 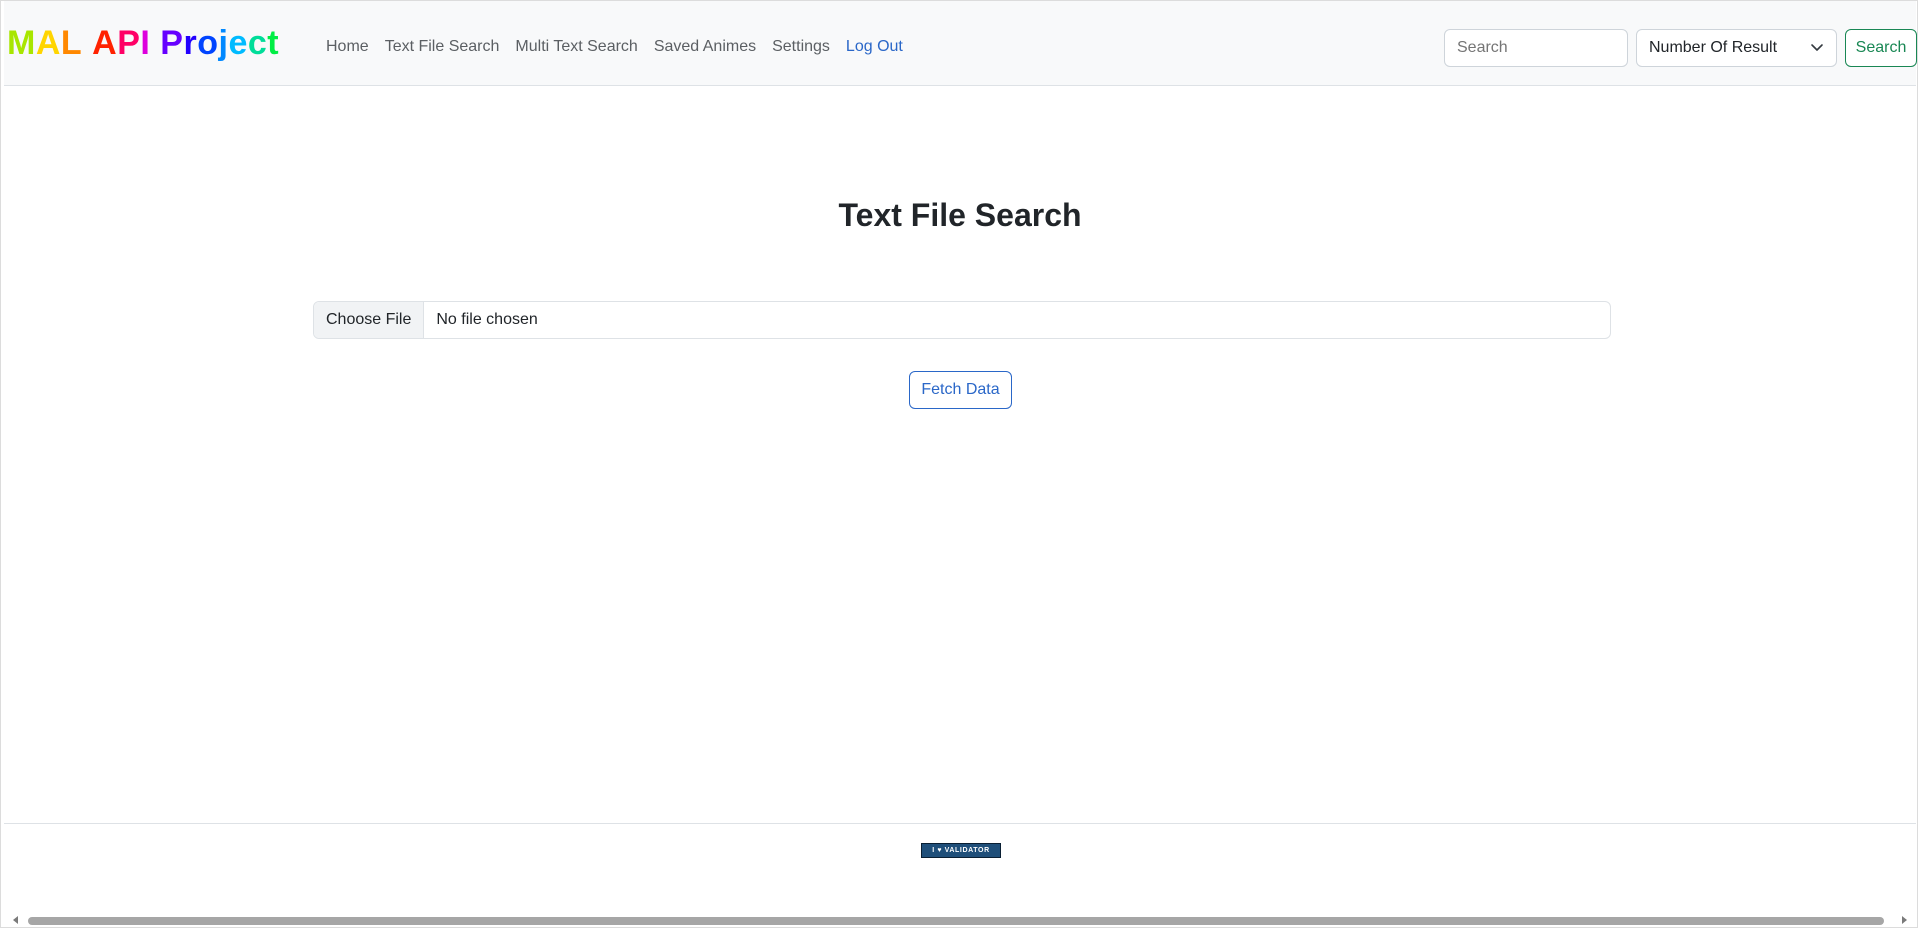 I want to click on number-of-result-select: Number Of Result, so click(x=1736, y=48).